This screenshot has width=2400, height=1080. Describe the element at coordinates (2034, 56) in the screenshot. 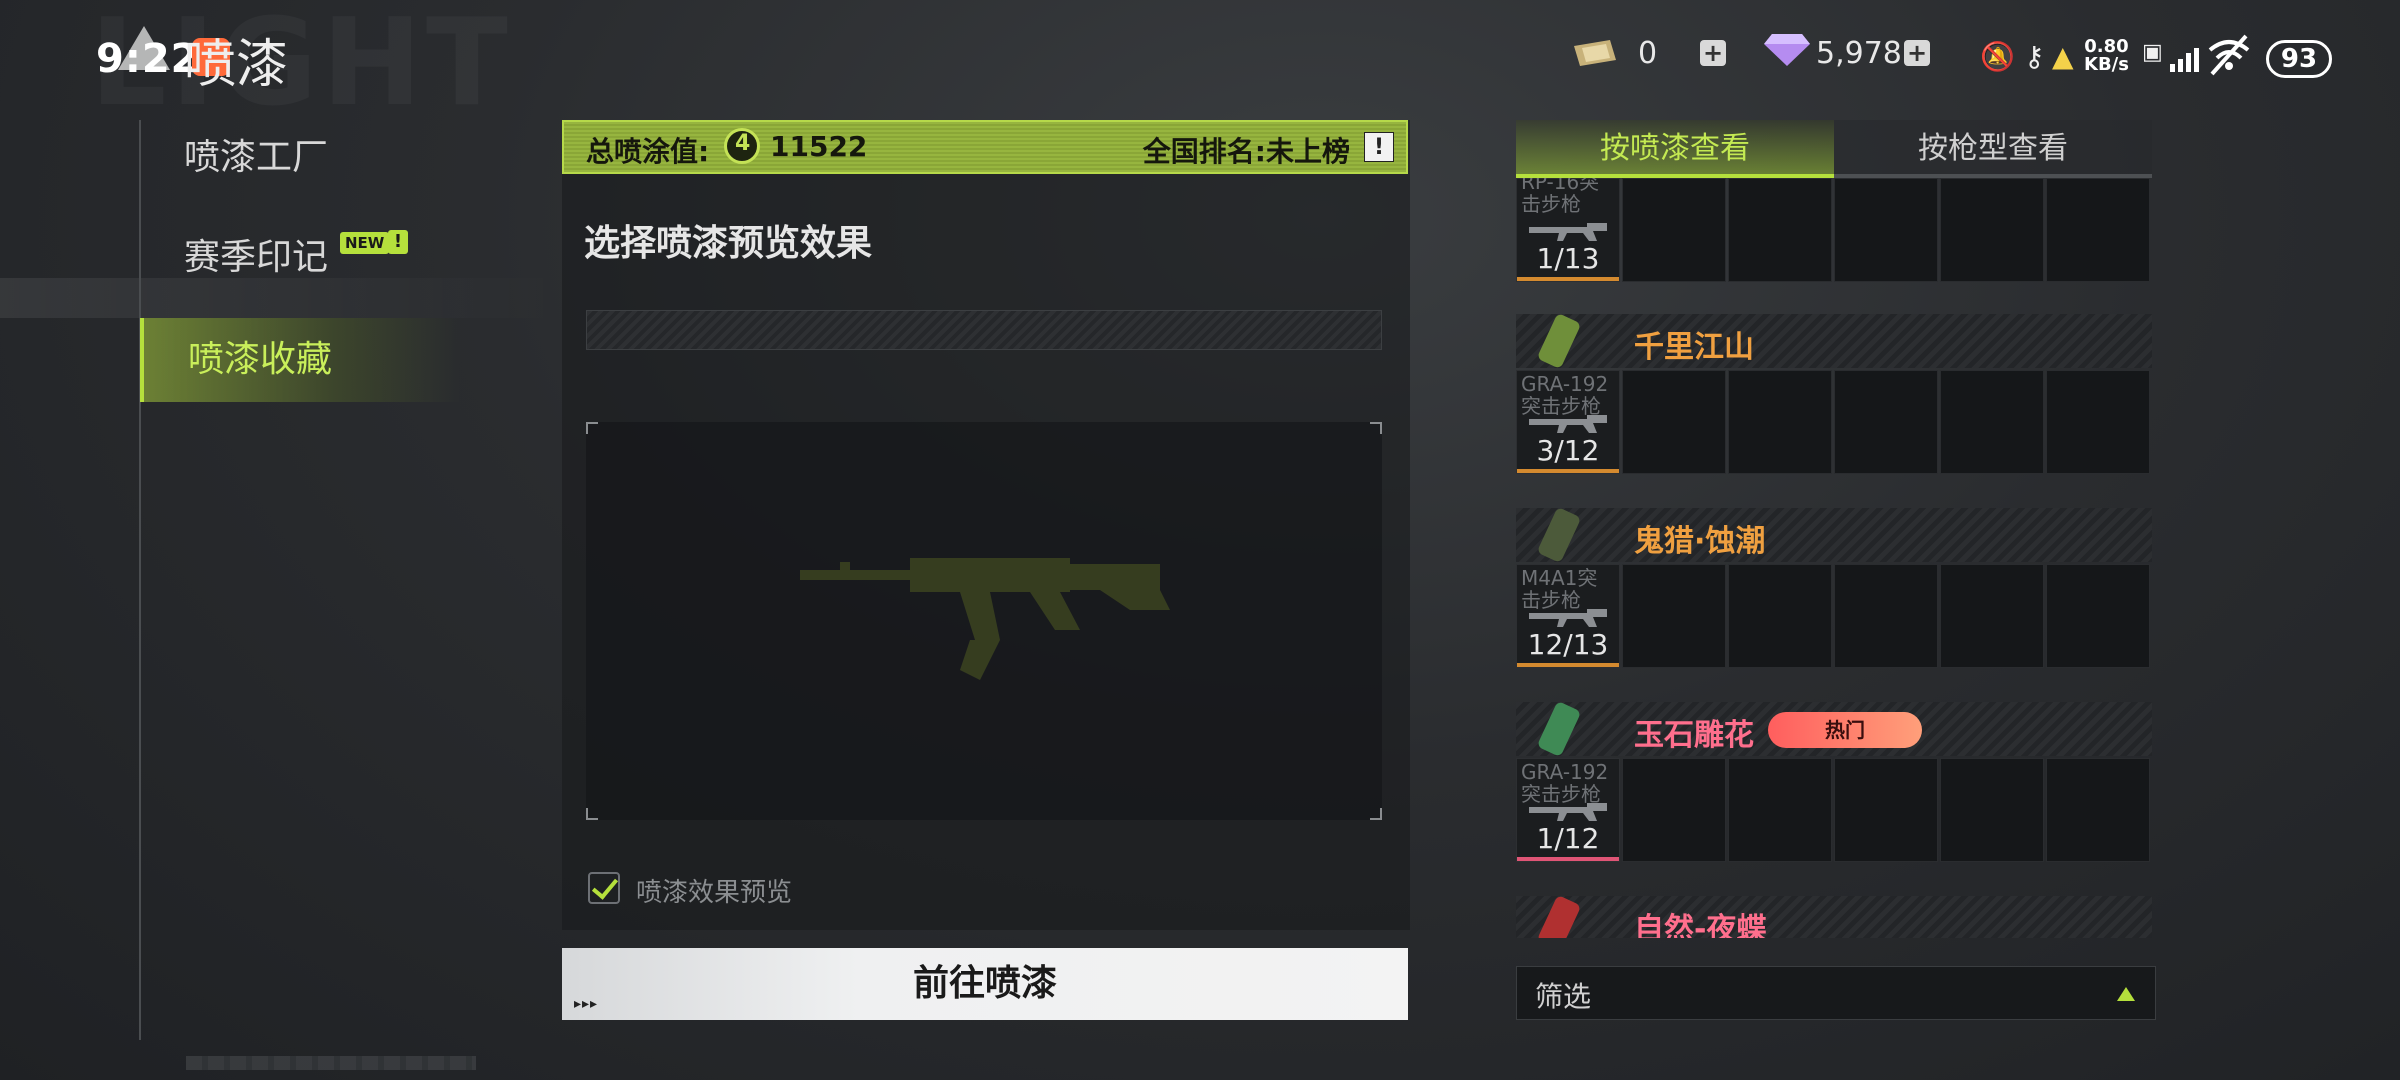

I see `key-icon: ⚷` at that location.